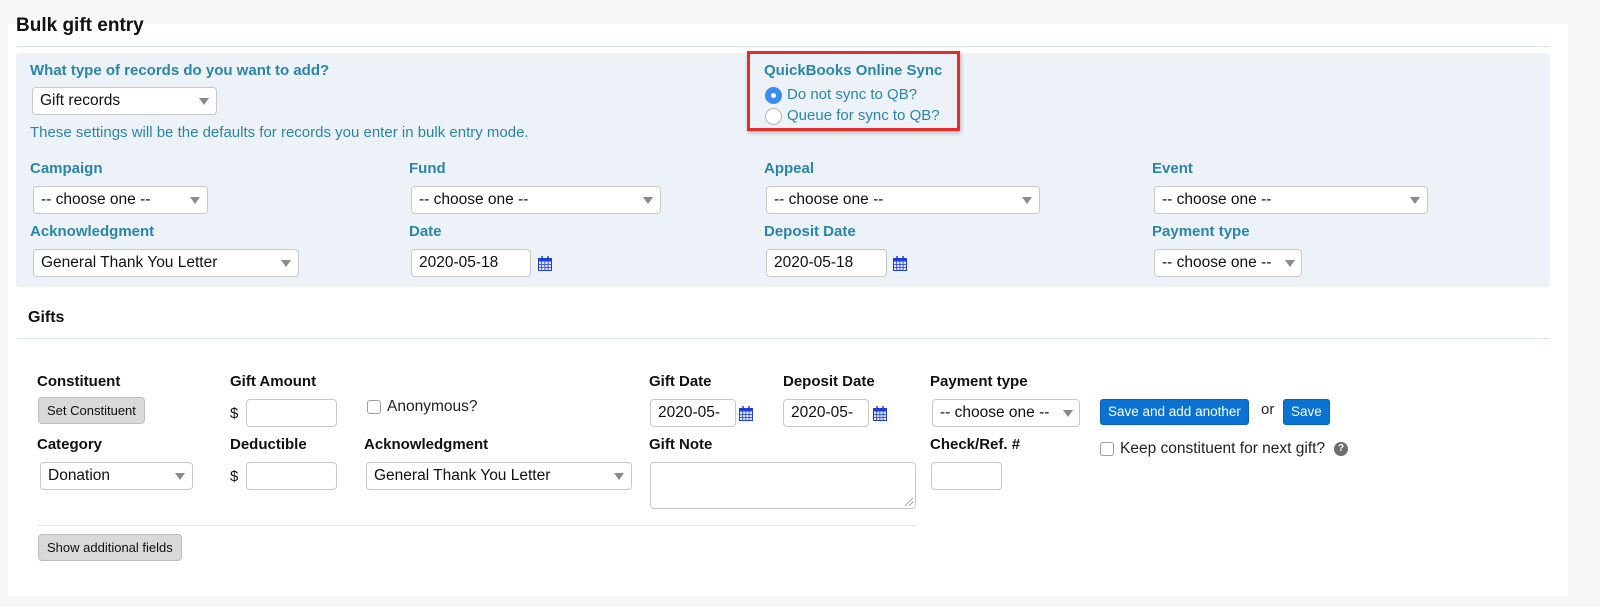  I want to click on payment-type-select: -- choose one --, so click(1228, 263).